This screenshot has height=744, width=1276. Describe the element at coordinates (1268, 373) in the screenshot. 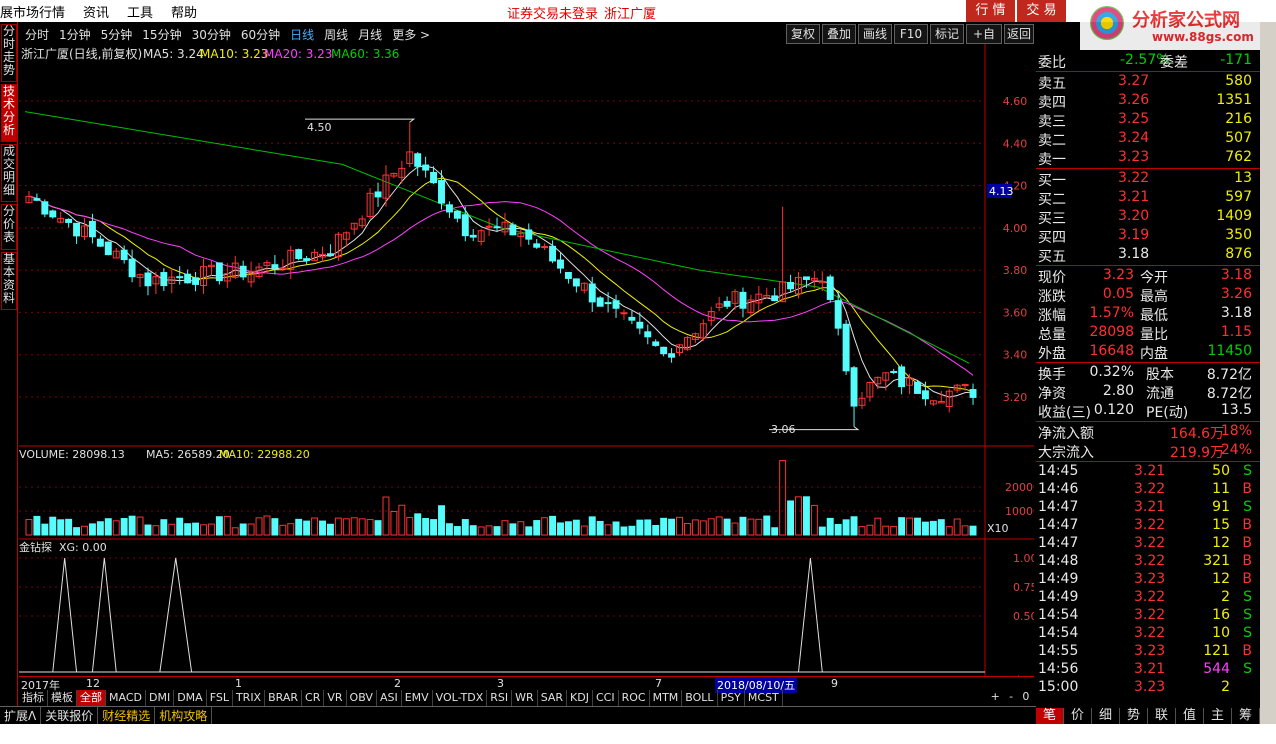

I see `window-scrollbar` at that location.